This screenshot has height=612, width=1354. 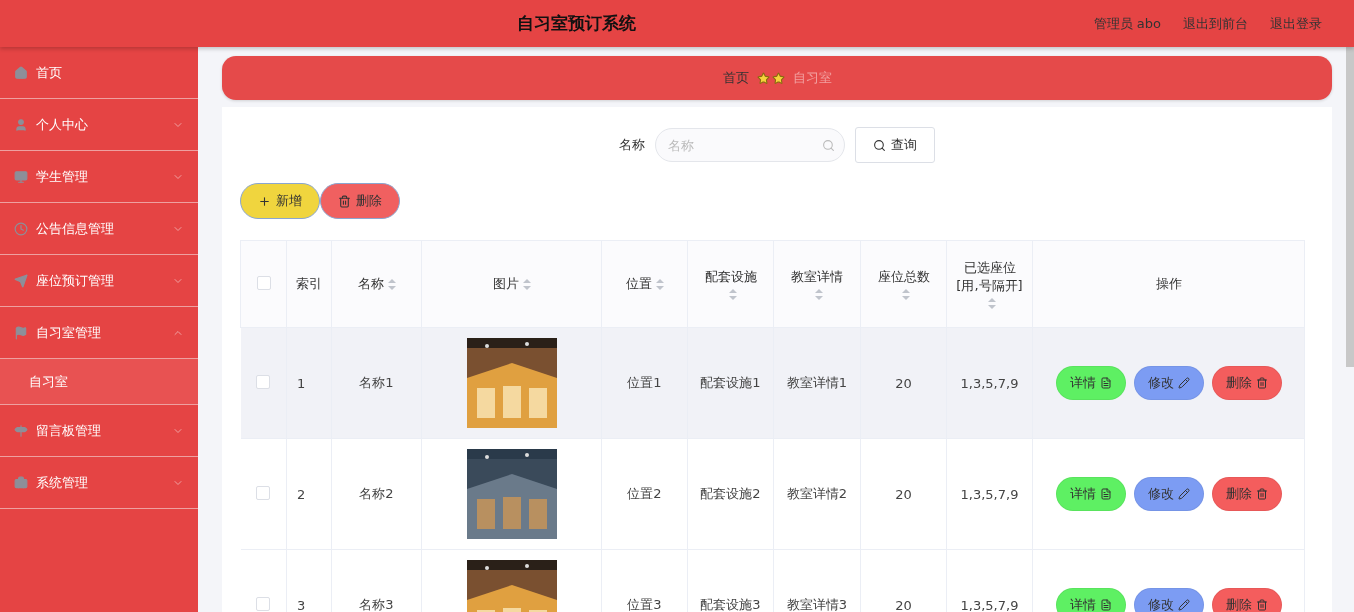 What do you see at coordinates (1215, 23) in the screenshot?
I see `header-link: 退出到前台` at bounding box center [1215, 23].